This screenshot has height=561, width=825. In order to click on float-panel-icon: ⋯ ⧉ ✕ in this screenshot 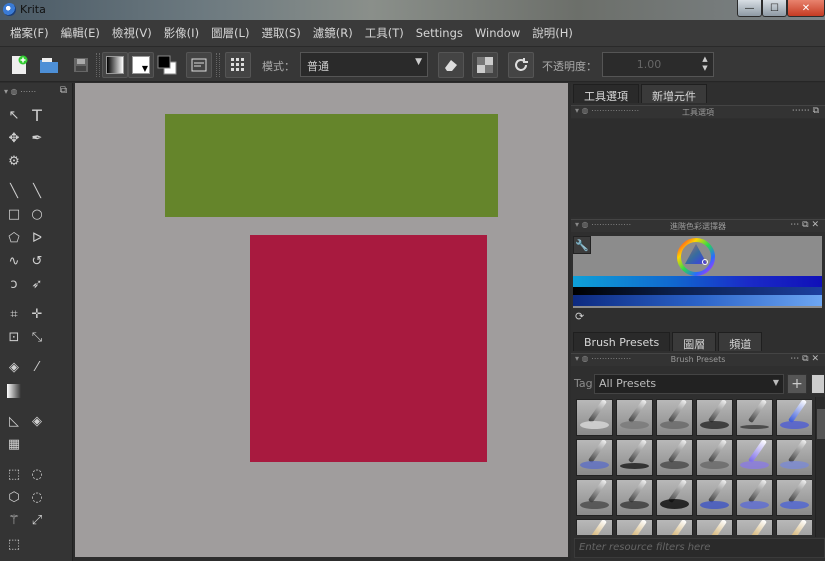, I will do `click(804, 225)`.